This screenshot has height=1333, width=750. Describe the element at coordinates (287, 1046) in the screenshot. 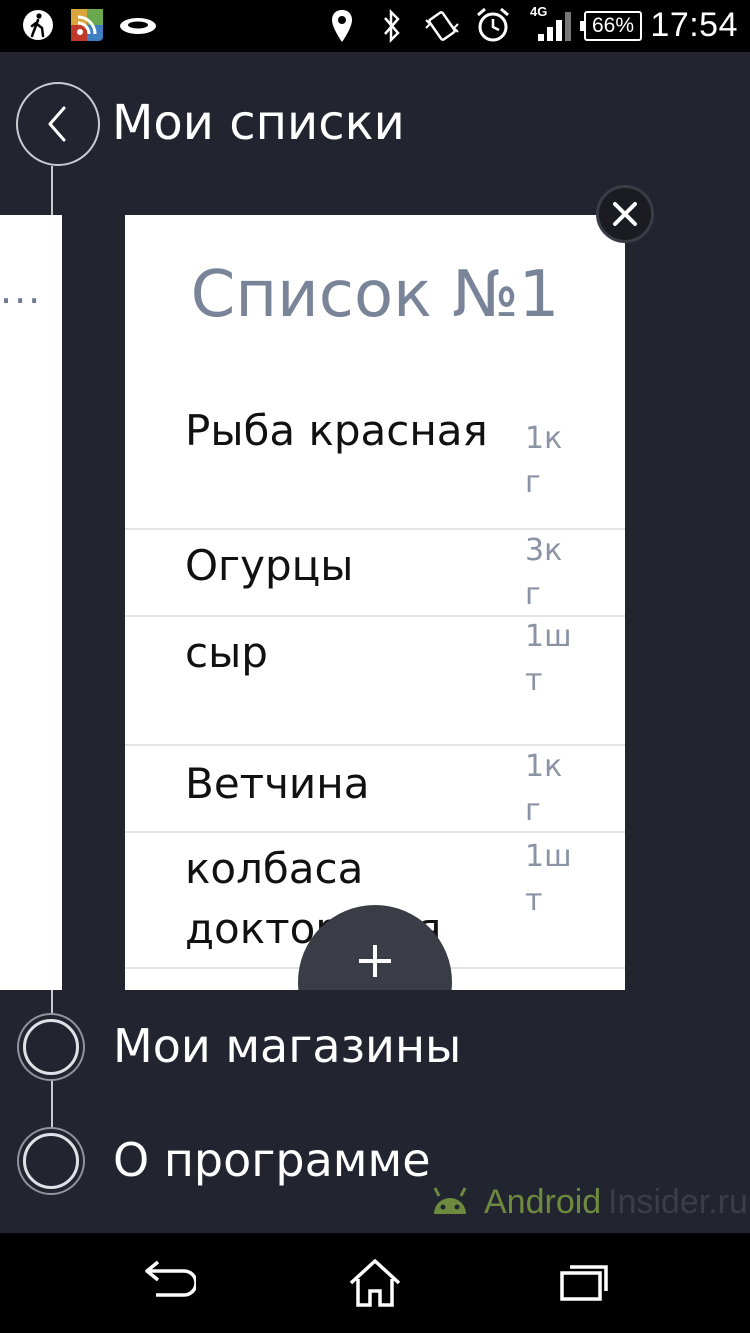

I see `menu-item-shops: Мои магазины` at that location.